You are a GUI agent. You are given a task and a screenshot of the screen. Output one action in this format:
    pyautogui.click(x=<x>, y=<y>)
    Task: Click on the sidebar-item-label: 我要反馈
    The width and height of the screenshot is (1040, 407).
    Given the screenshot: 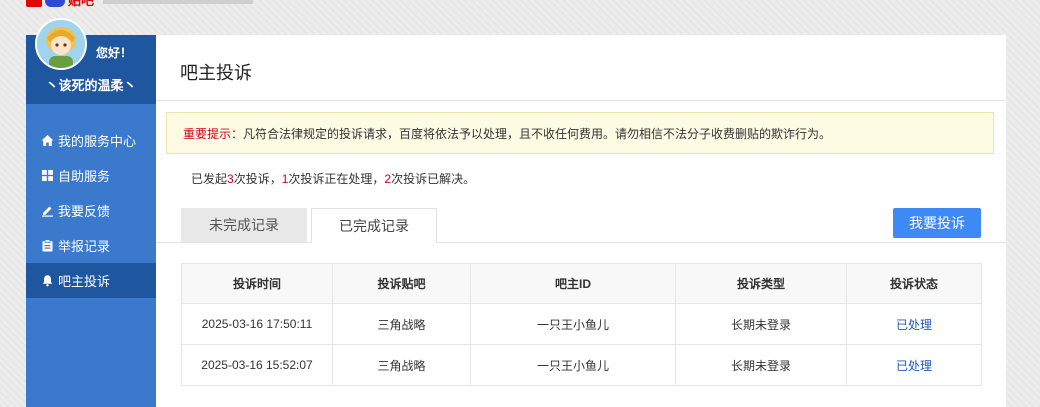 What is the action you would take?
    pyautogui.click(x=84, y=211)
    